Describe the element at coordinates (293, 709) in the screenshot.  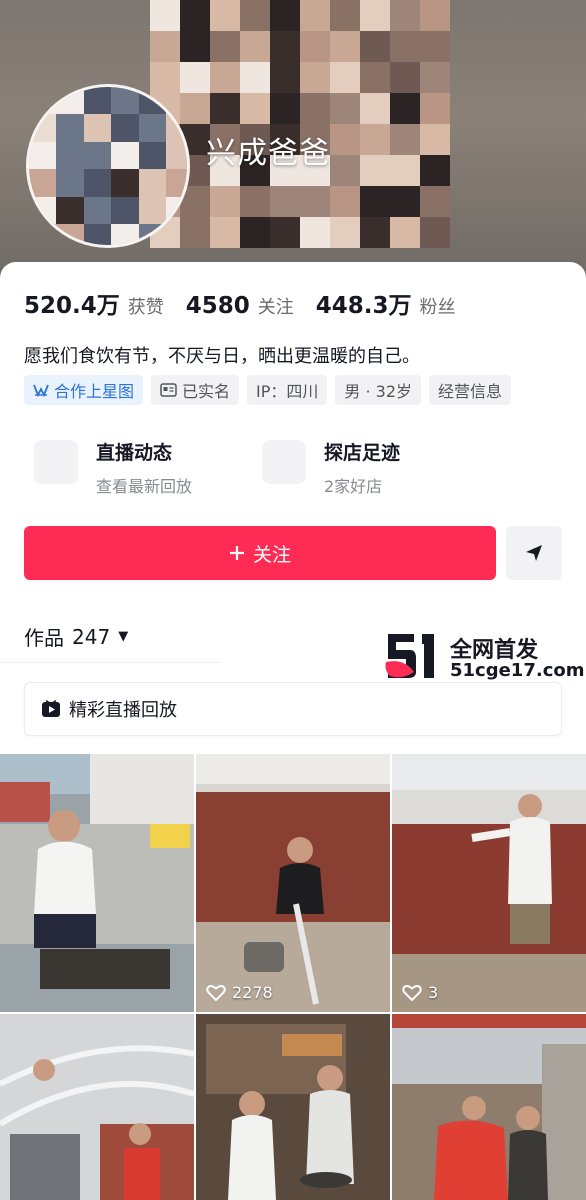
I see `live-replay-entry: 精彩直播回放` at that location.